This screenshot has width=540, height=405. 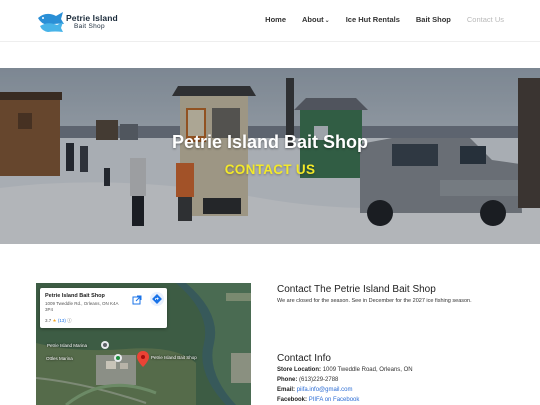 What do you see at coordinates (319, 380) in the screenshot?
I see `phone-value: (613)229-2788` at bounding box center [319, 380].